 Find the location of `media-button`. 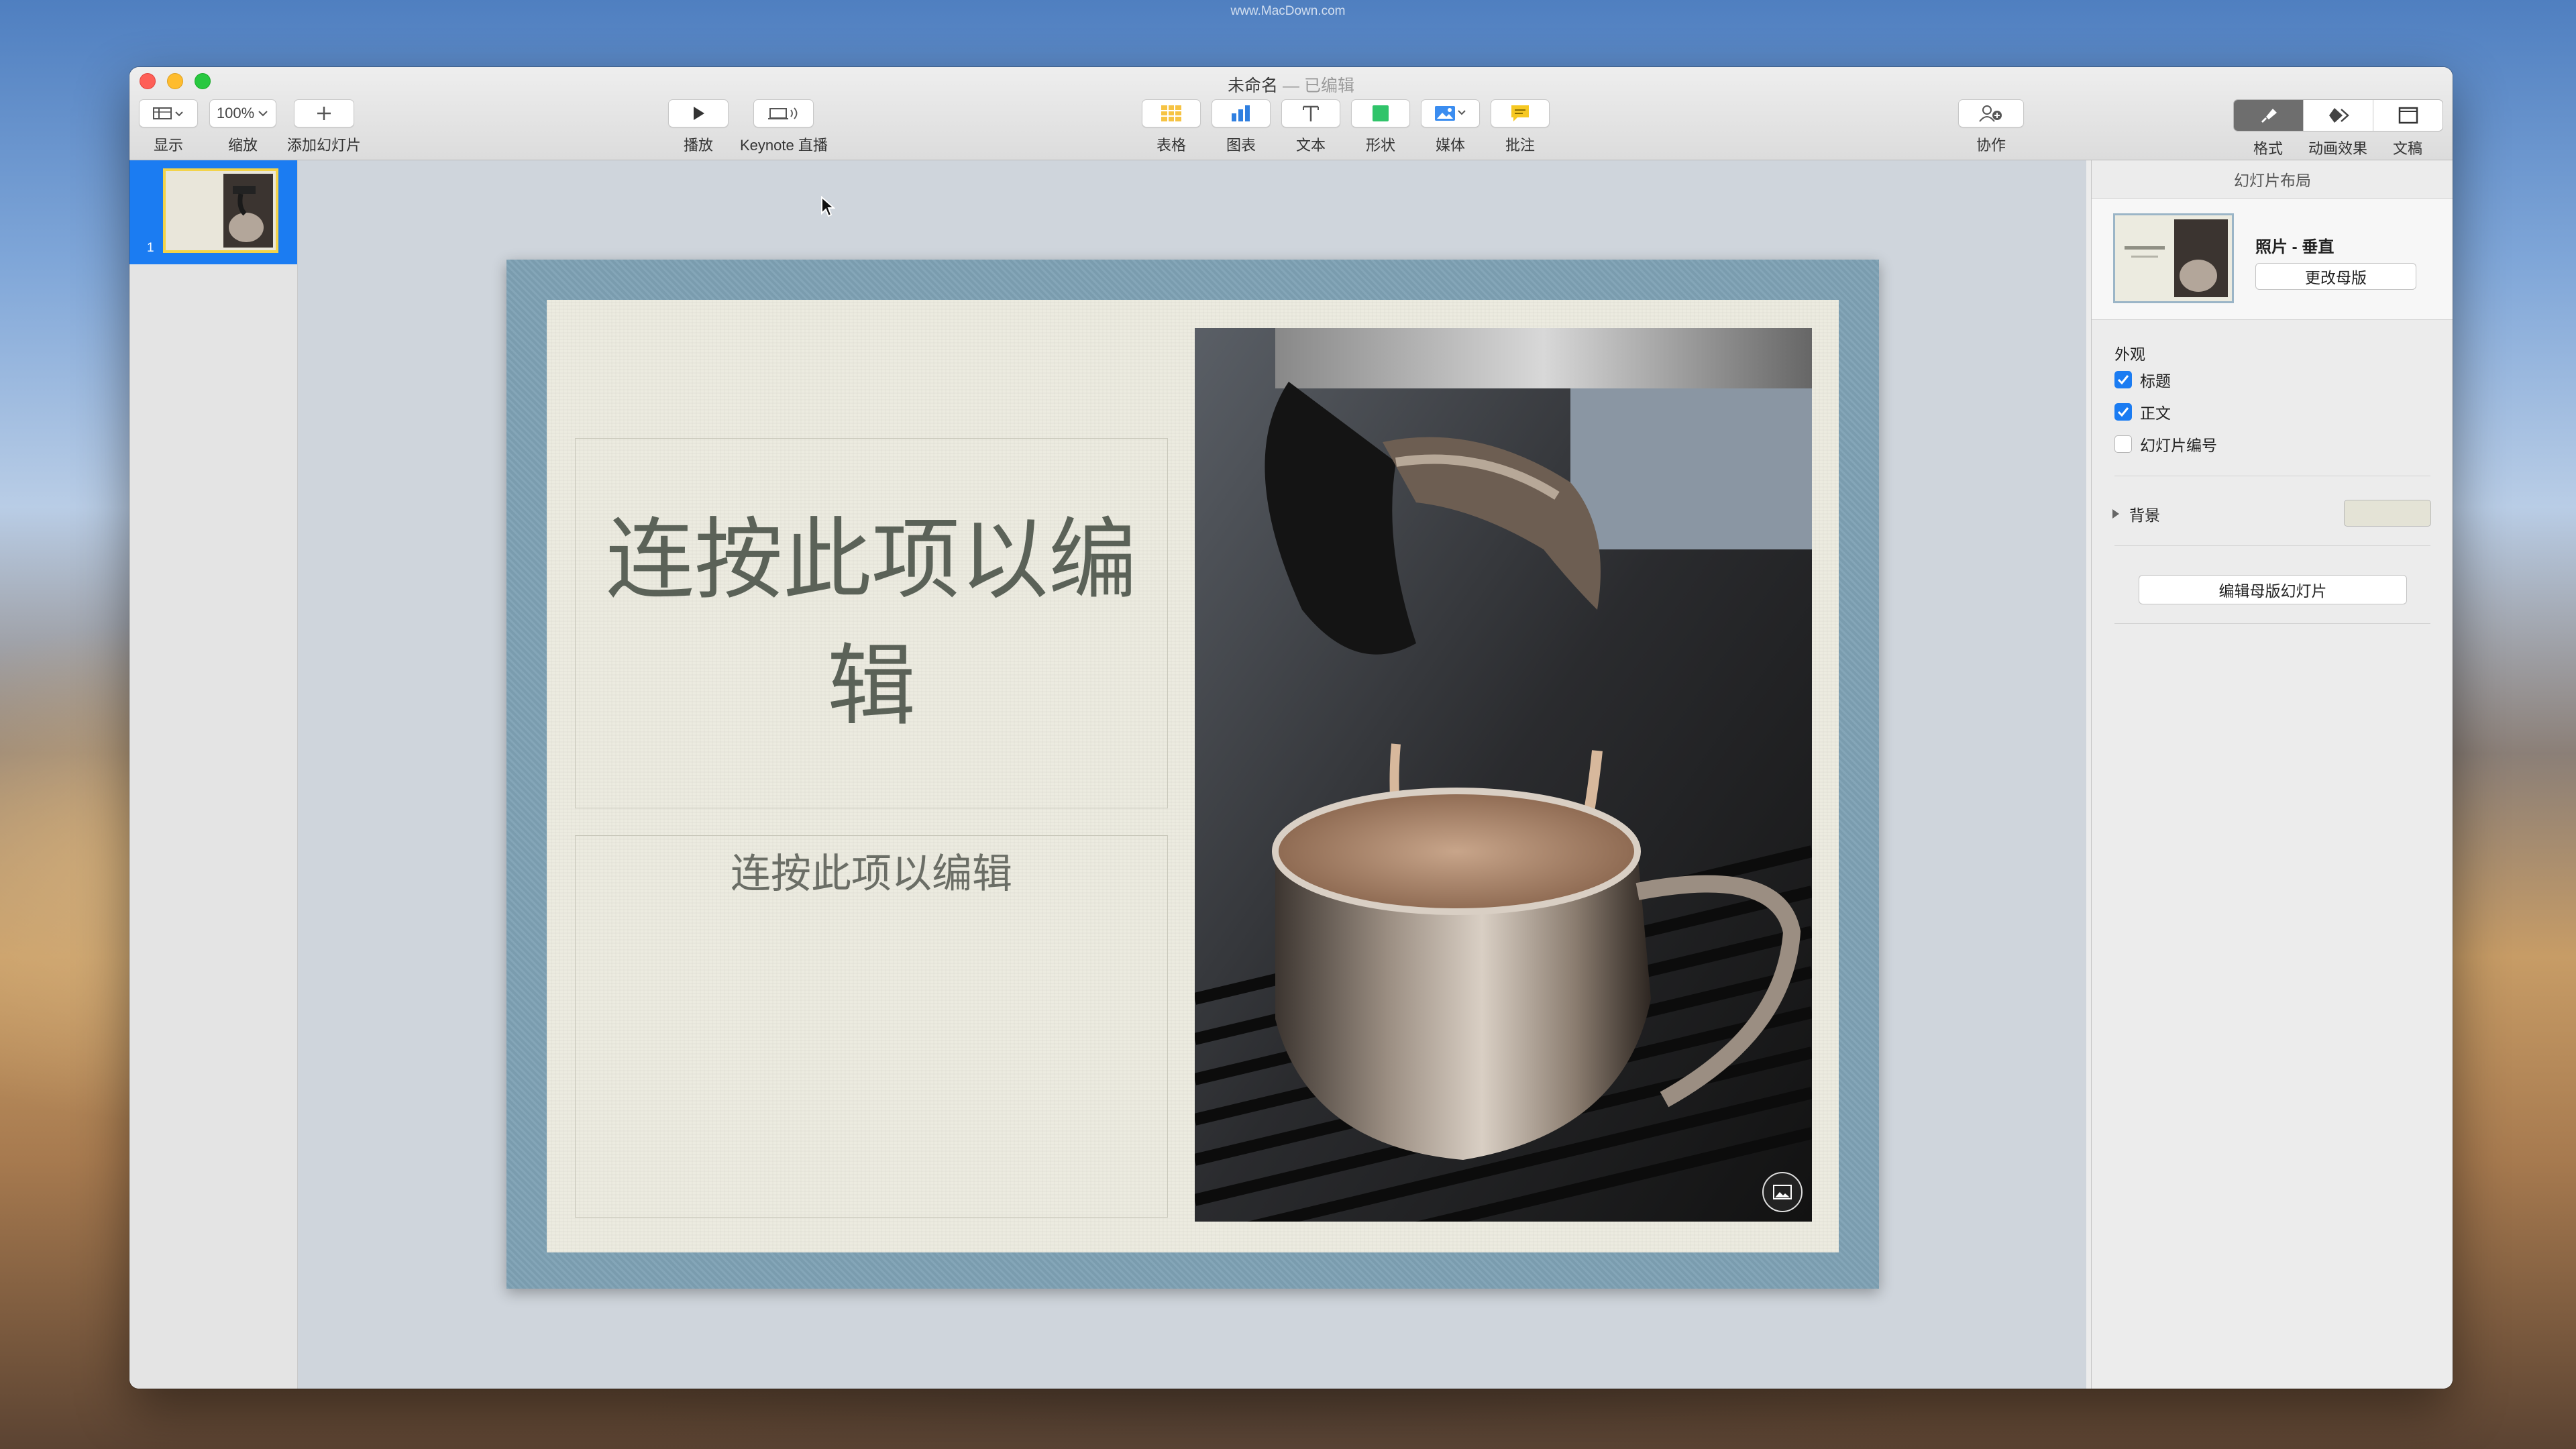

media-button is located at coordinates (1450, 113).